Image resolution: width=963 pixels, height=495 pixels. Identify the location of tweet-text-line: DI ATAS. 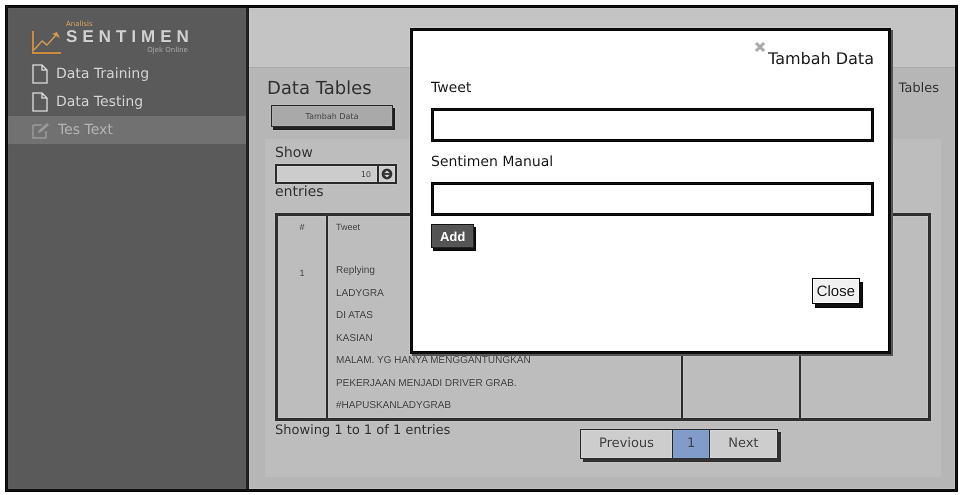
(354, 316).